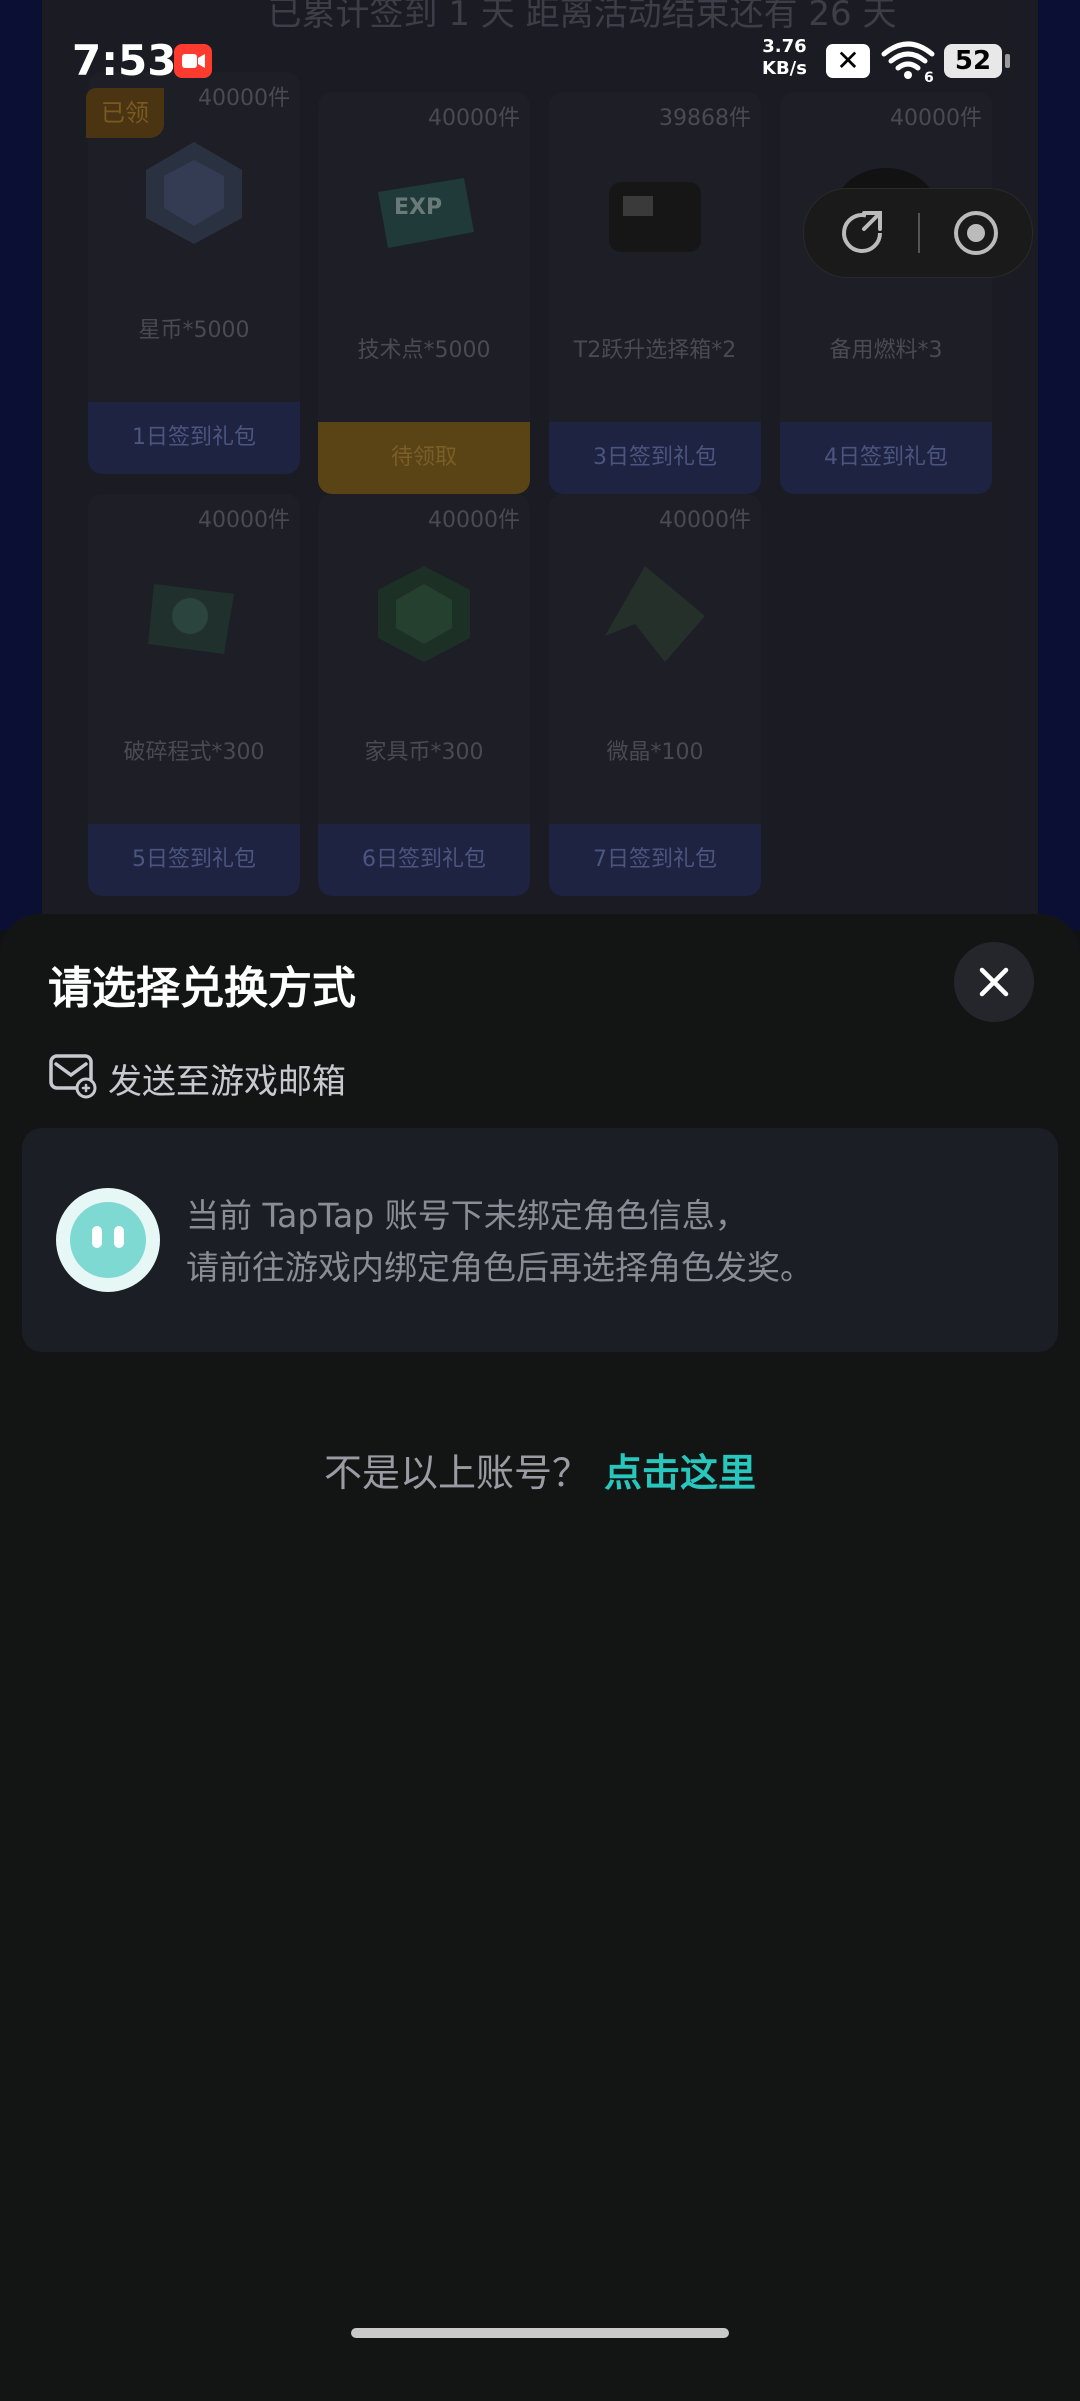  I want to click on reward-name: 技术点*5000, so click(424, 350).